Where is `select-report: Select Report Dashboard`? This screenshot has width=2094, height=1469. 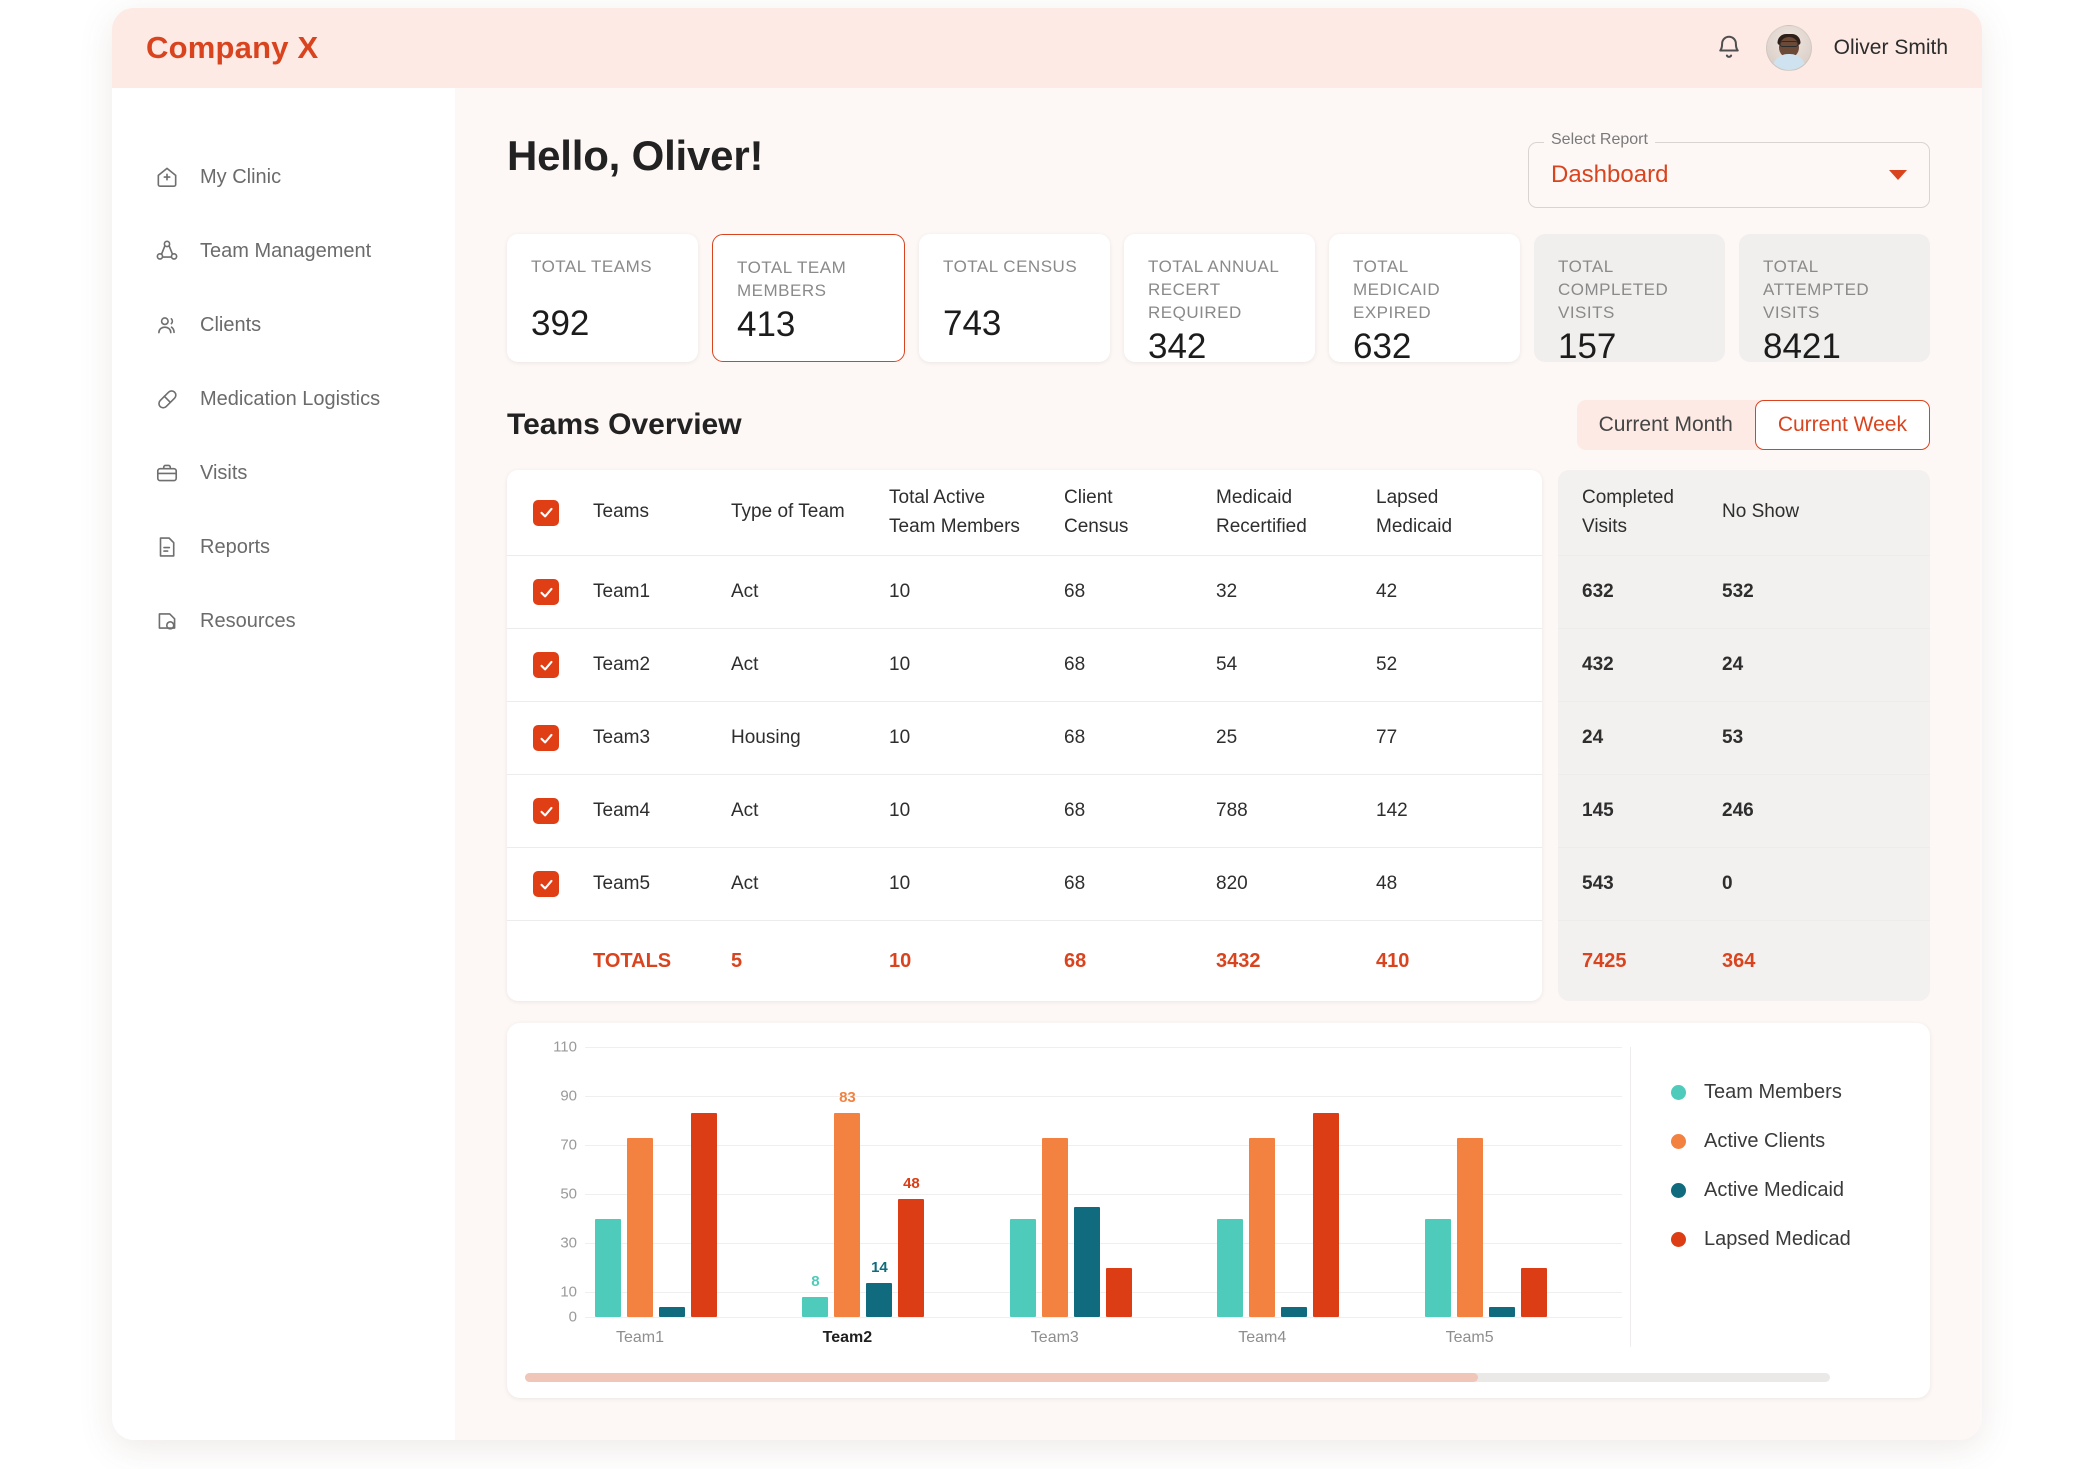
select-report: Select Report Dashboard is located at coordinates (1729, 169).